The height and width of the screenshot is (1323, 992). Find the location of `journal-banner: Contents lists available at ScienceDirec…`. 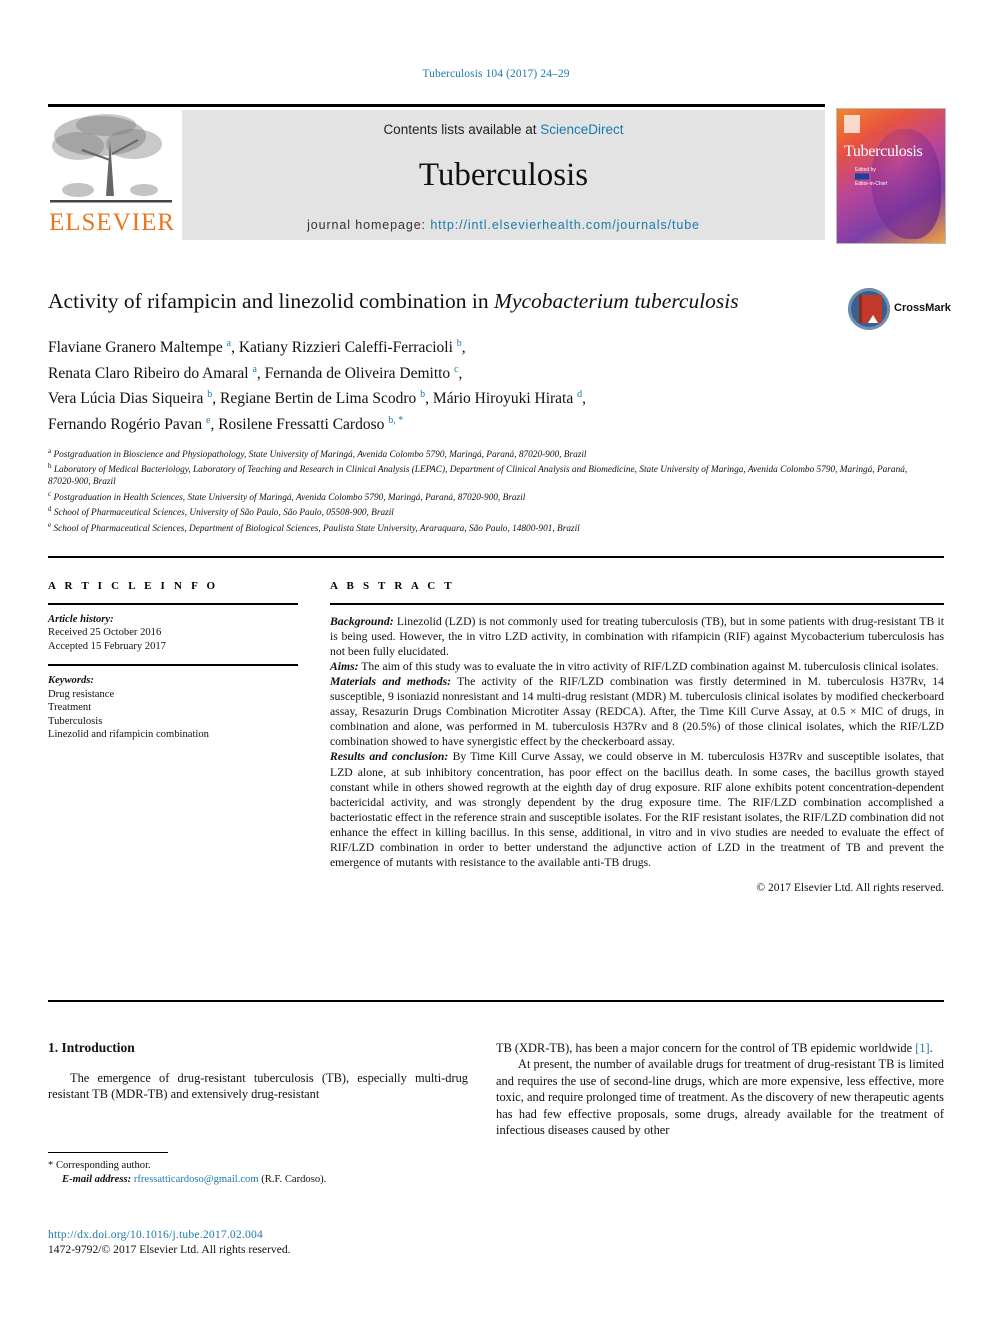

journal-banner: Contents lists available at ScienceDirec… is located at coordinates (503, 175).